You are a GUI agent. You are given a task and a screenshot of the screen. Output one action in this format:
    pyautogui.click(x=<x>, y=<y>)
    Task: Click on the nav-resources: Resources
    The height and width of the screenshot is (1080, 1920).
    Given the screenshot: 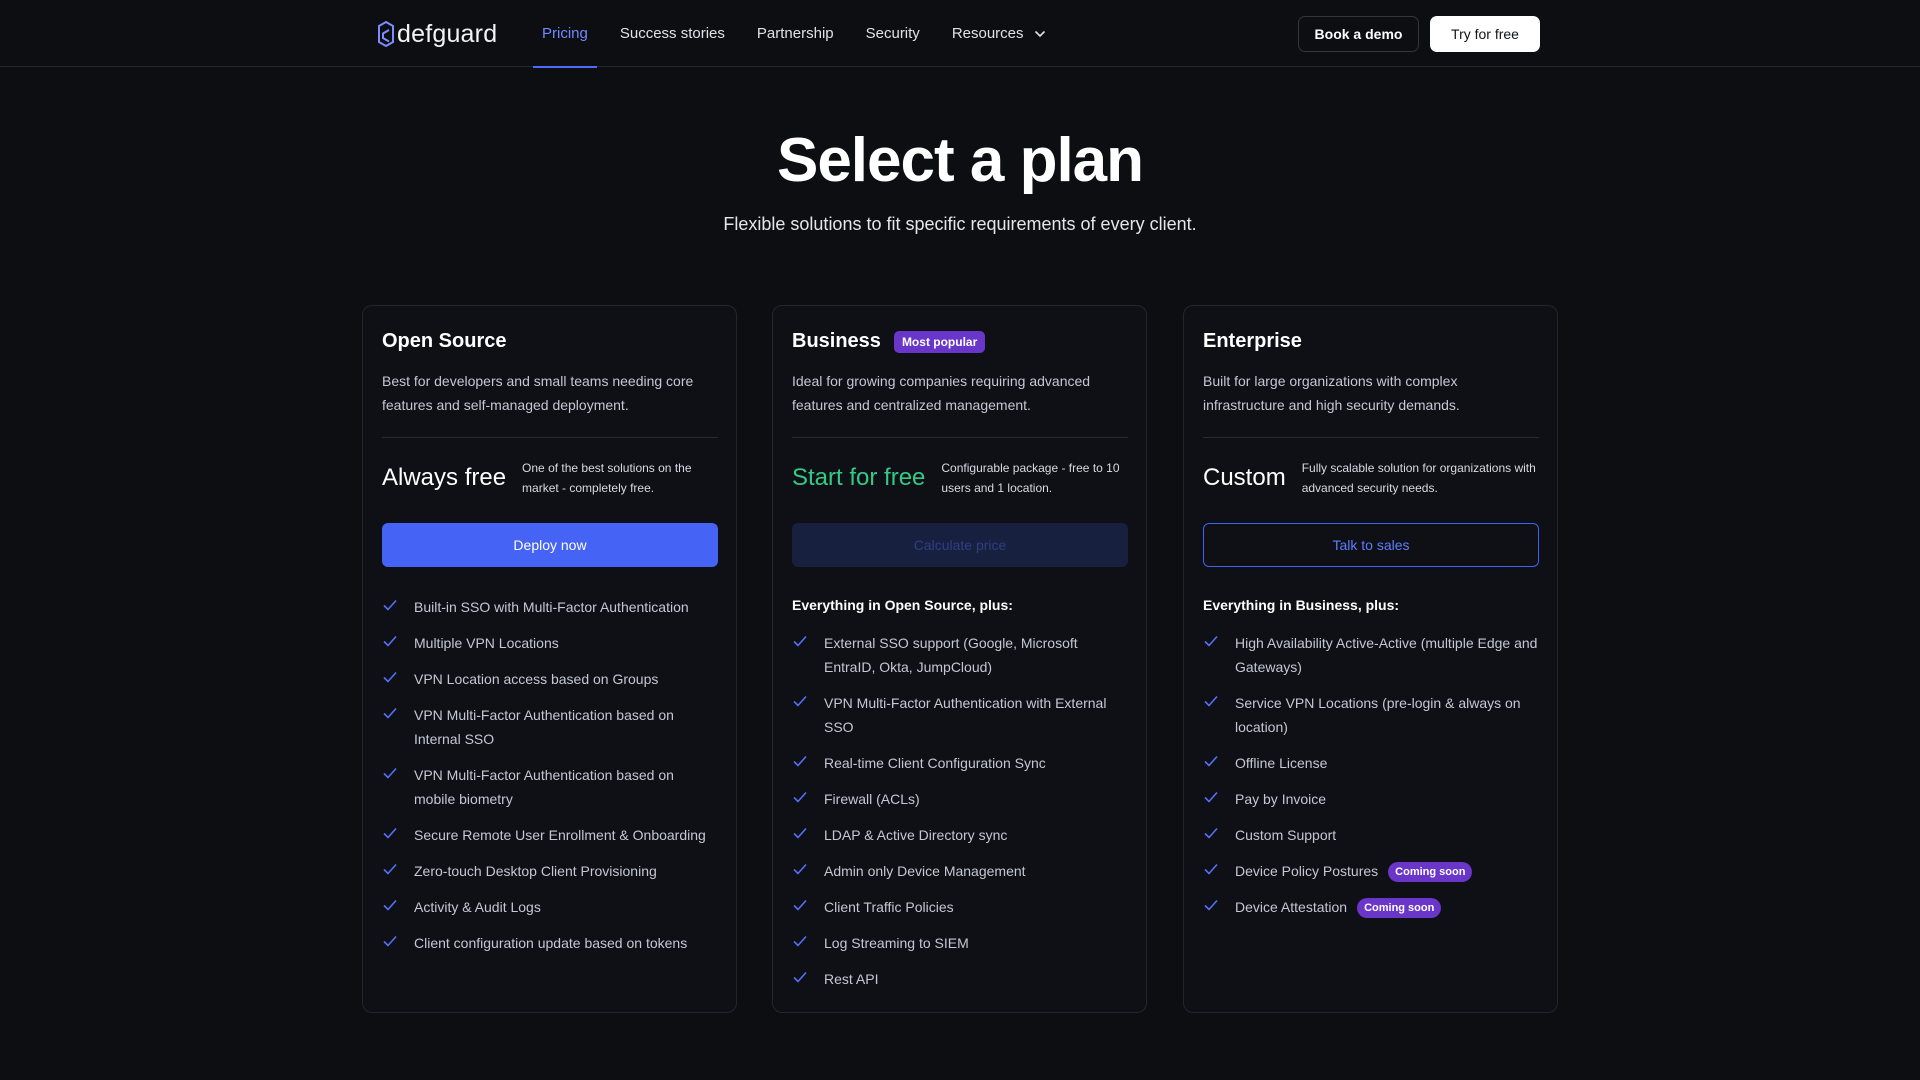 What is the action you would take?
    pyautogui.click(x=999, y=33)
    